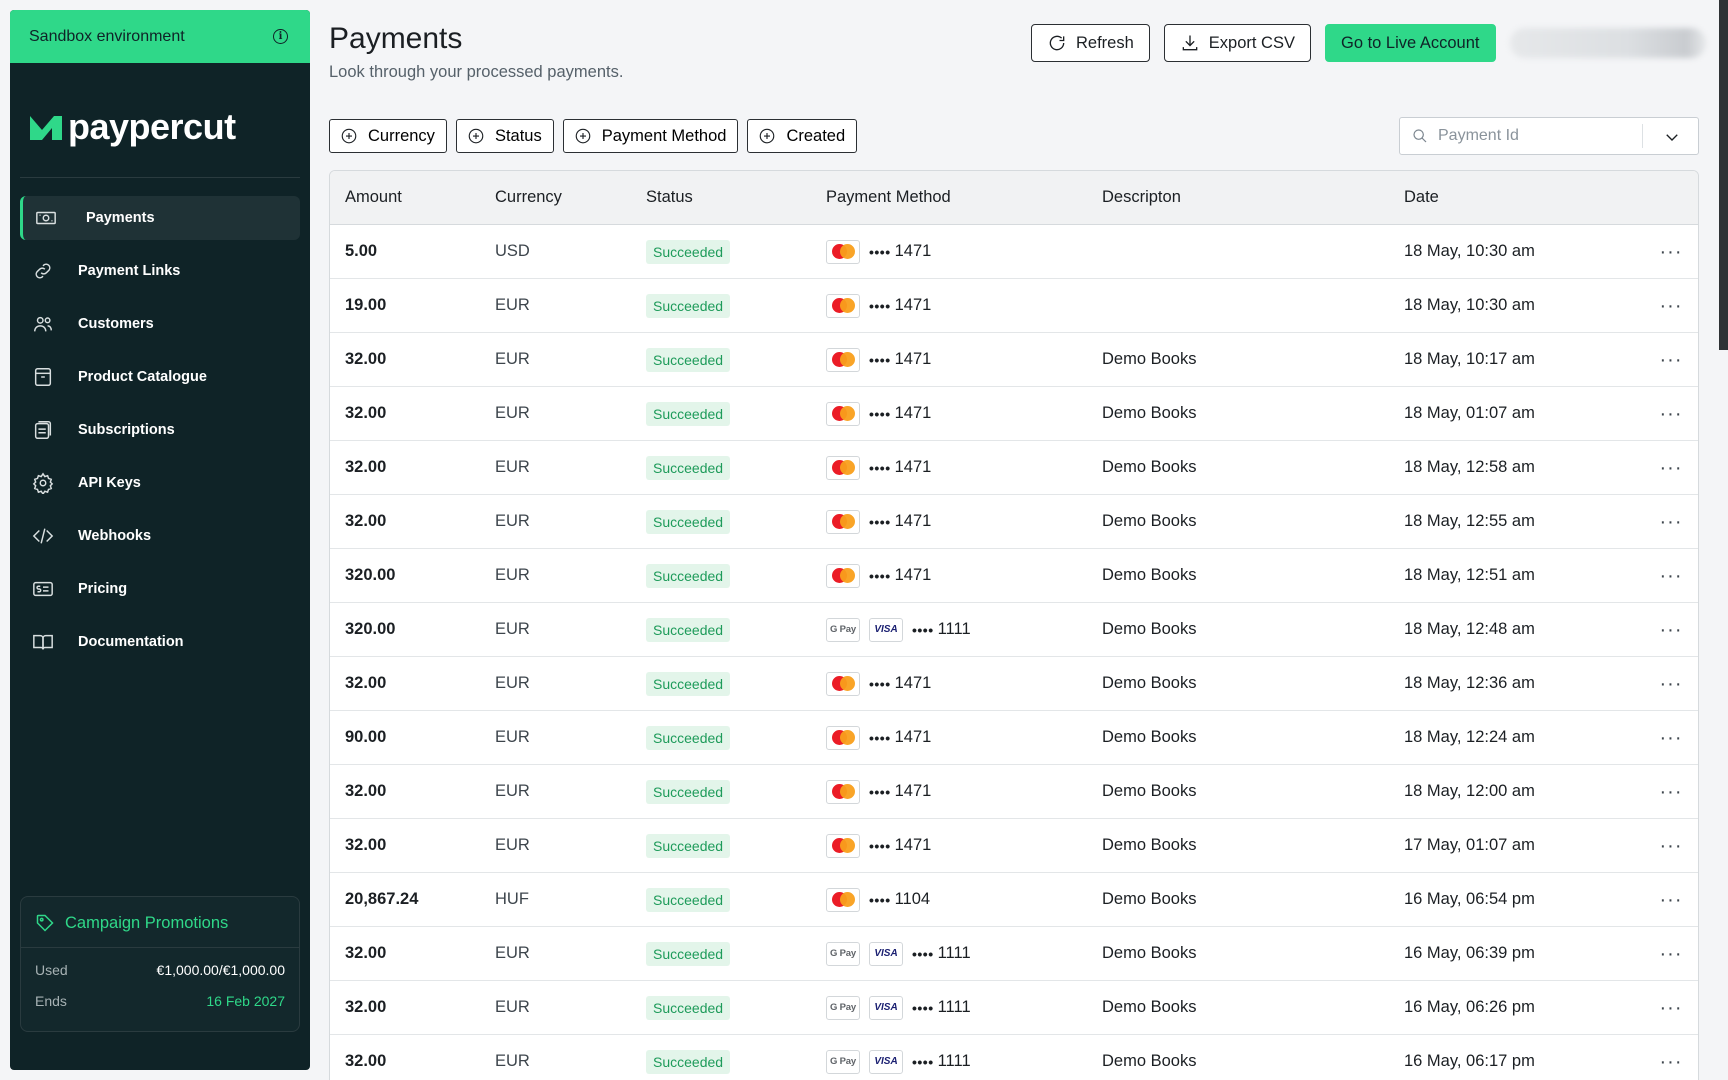  What do you see at coordinates (160, 218) in the screenshot?
I see `sidebar-item-payments: Payments` at bounding box center [160, 218].